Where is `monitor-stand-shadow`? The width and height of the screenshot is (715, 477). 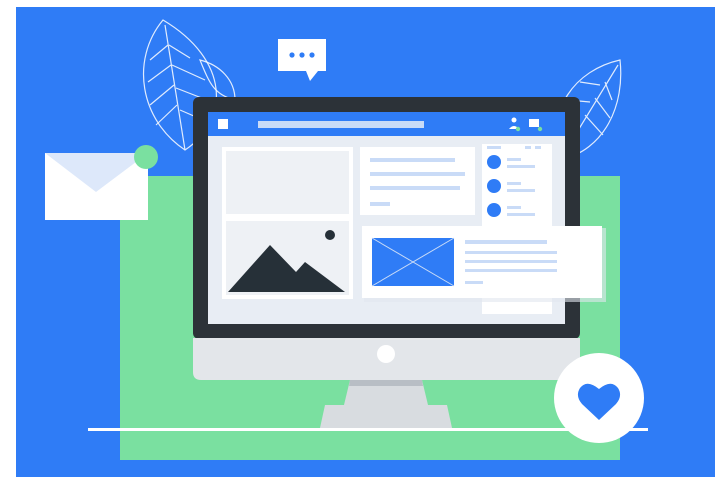
monitor-stand-shadow is located at coordinates (386, 383).